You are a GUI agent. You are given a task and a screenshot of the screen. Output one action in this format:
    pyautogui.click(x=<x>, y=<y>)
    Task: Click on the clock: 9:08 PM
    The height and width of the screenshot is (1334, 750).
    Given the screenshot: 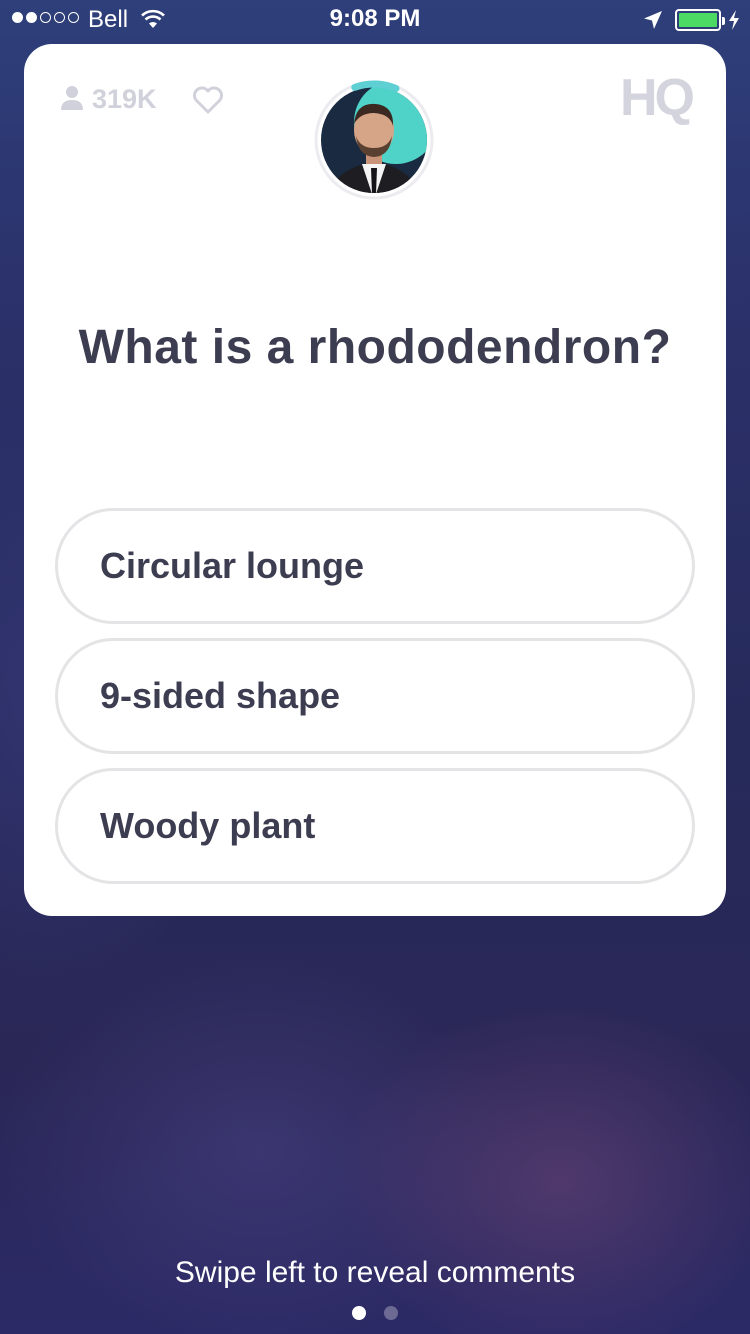 What is the action you would take?
    pyautogui.click(x=375, y=18)
    